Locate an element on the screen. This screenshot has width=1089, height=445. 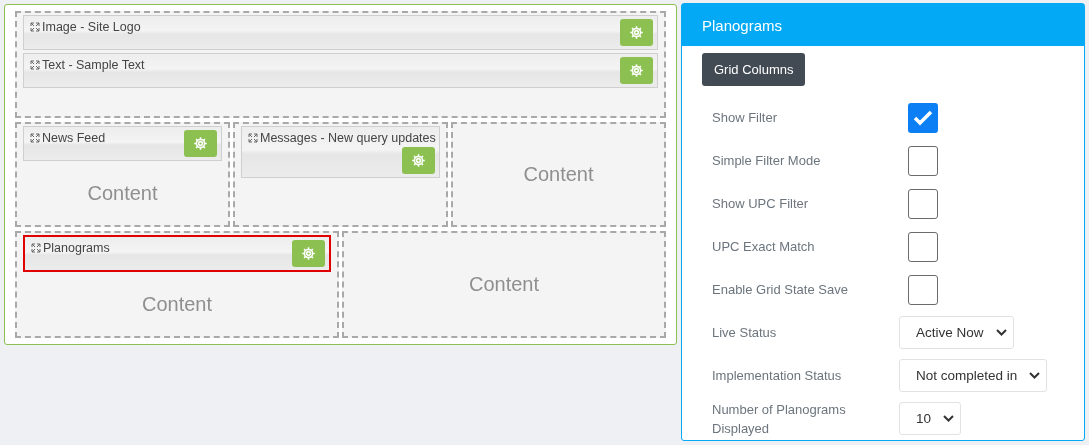
drop-zone: Image - Site Logo Text - Sample Text is located at coordinates (340, 64).